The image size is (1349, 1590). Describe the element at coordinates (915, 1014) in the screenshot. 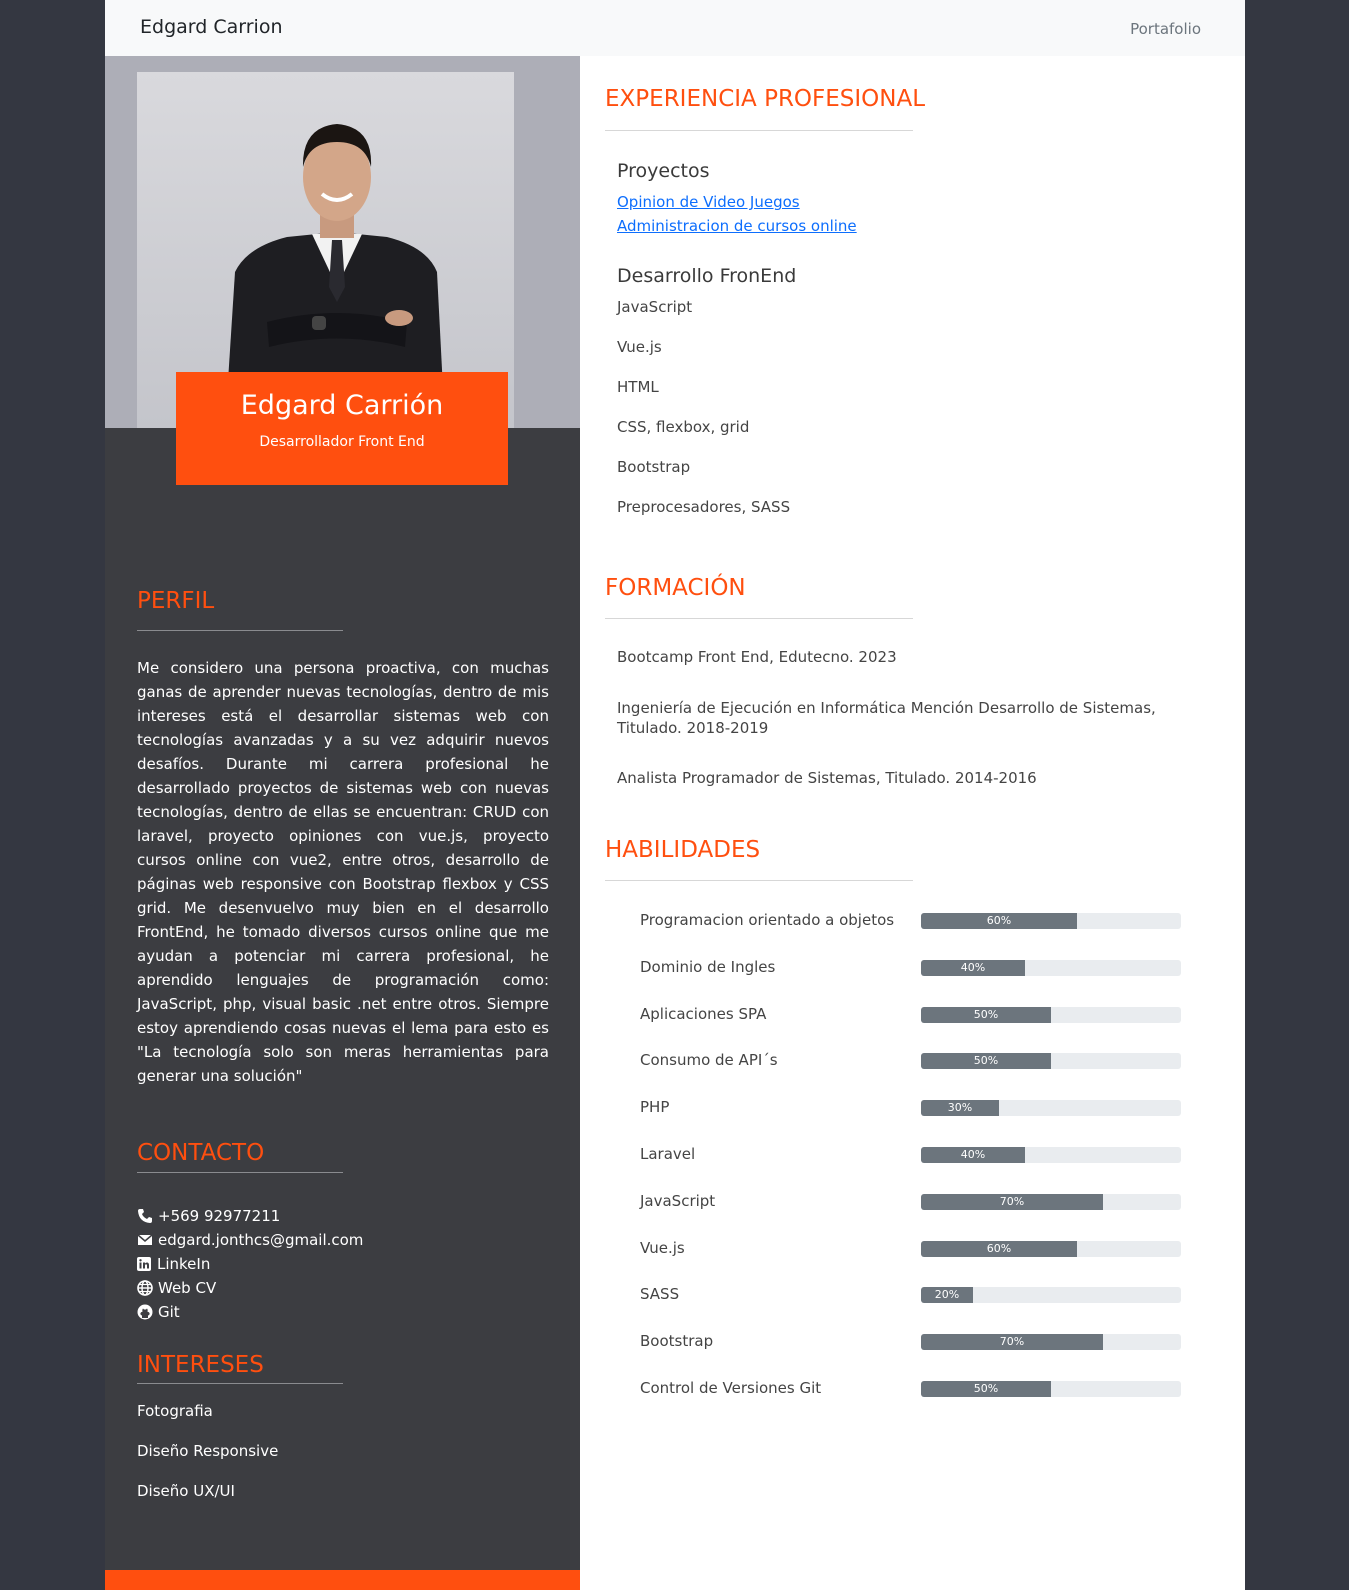

I see `skill-row: Aplicaciones SPA 50%` at that location.